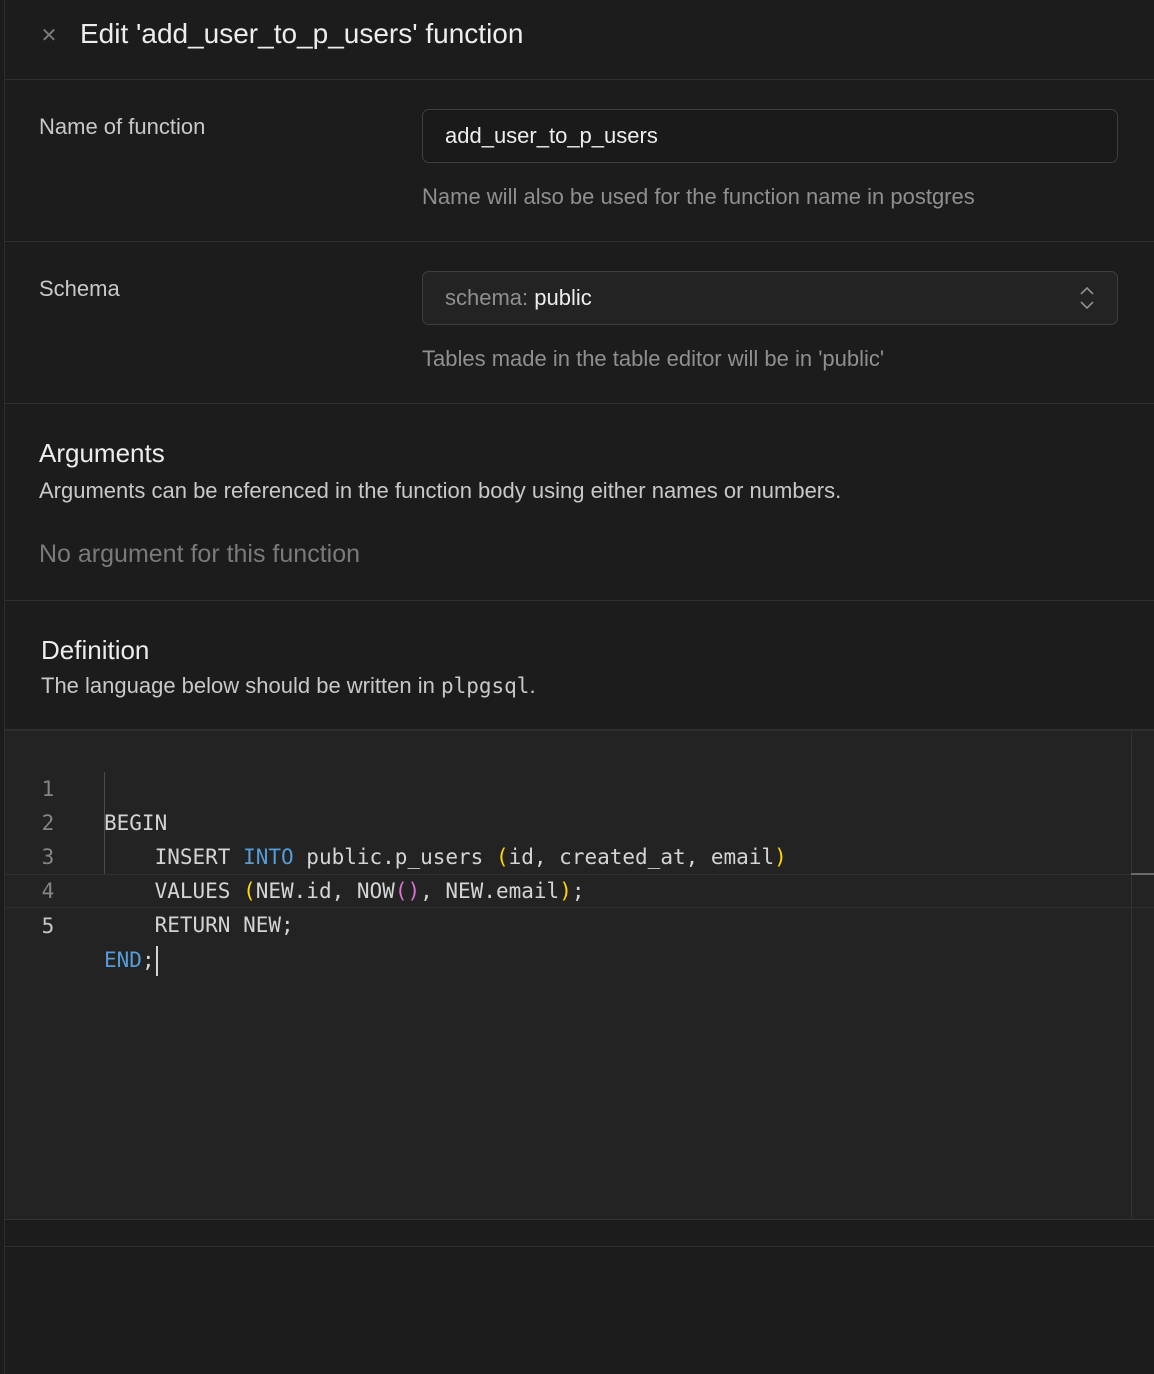  What do you see at coordinates (95, 650) in the screenshot?
I see `definition-title: Definition` at bounding box center [95, 650].